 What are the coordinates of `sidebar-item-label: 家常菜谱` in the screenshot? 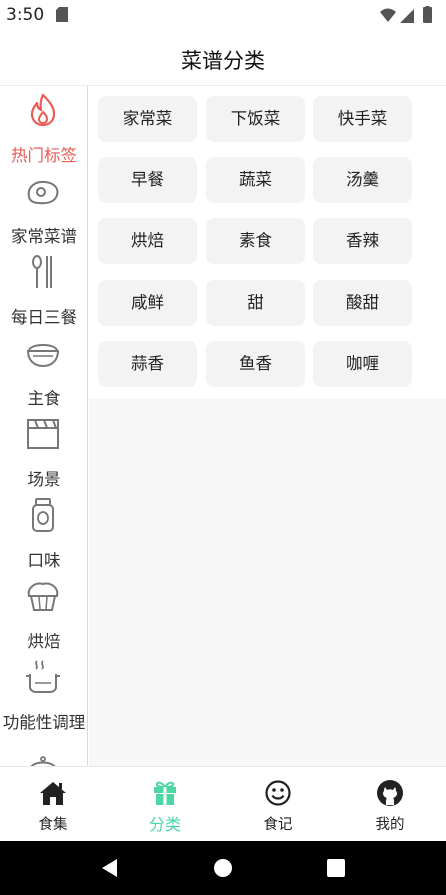 It's located at (44, 236).